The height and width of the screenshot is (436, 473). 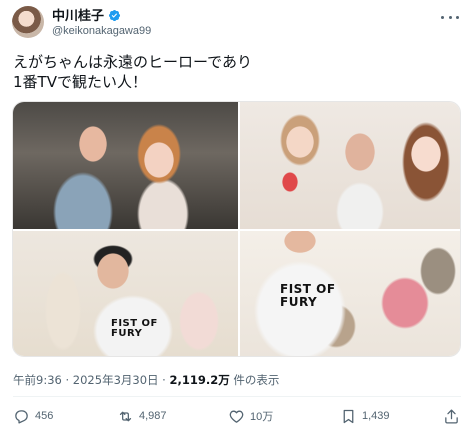 I want to click on divider, so click(x=237, y=396).